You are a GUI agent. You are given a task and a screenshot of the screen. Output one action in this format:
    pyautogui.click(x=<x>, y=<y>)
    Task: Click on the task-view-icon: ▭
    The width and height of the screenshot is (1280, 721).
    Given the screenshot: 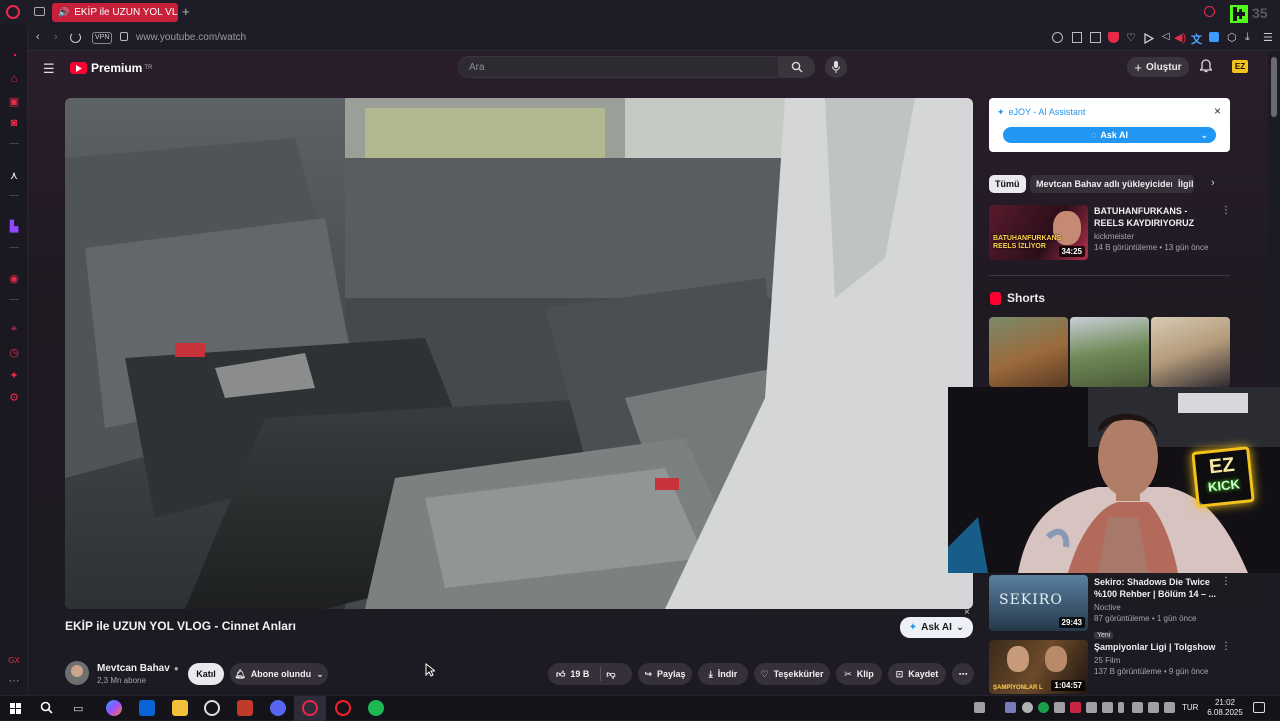 What is the action you would take?
    pyautogui.click(x=78, y=708)
    